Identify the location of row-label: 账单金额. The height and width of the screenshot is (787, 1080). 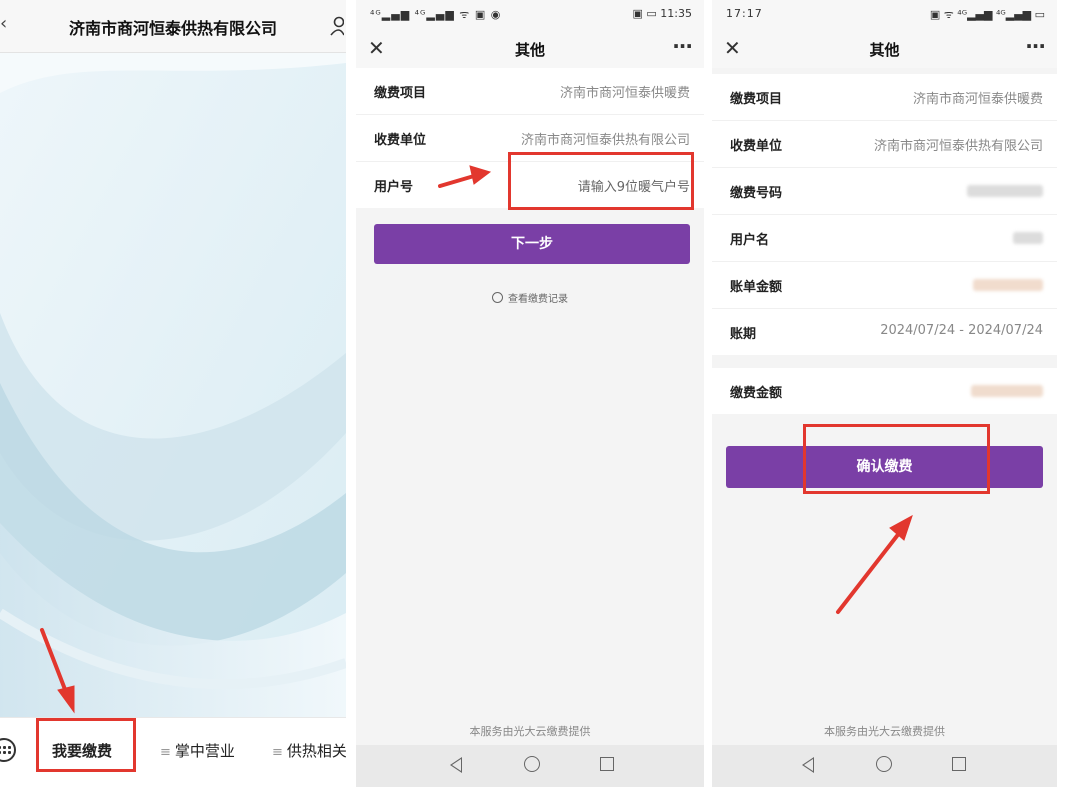
(756, 287).